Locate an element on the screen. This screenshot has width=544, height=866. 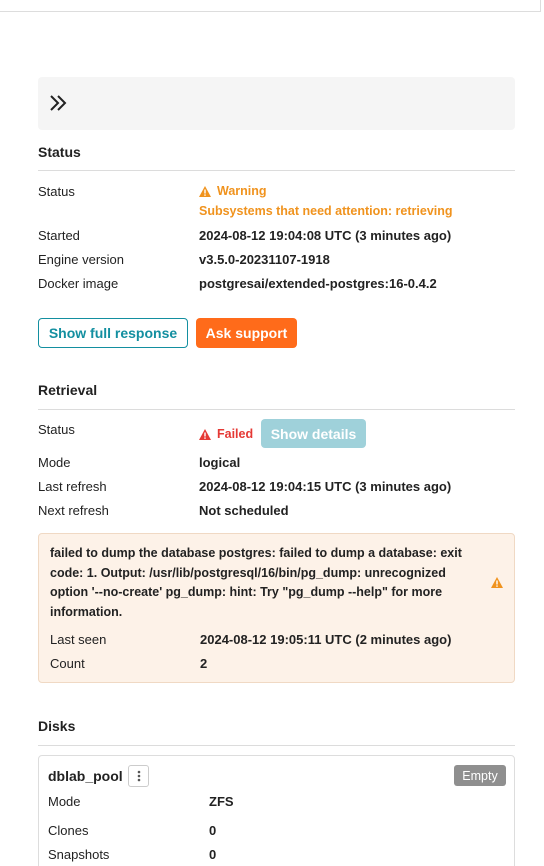
error-message: failed to dump the database postgres is located at coordinates (256, 582).